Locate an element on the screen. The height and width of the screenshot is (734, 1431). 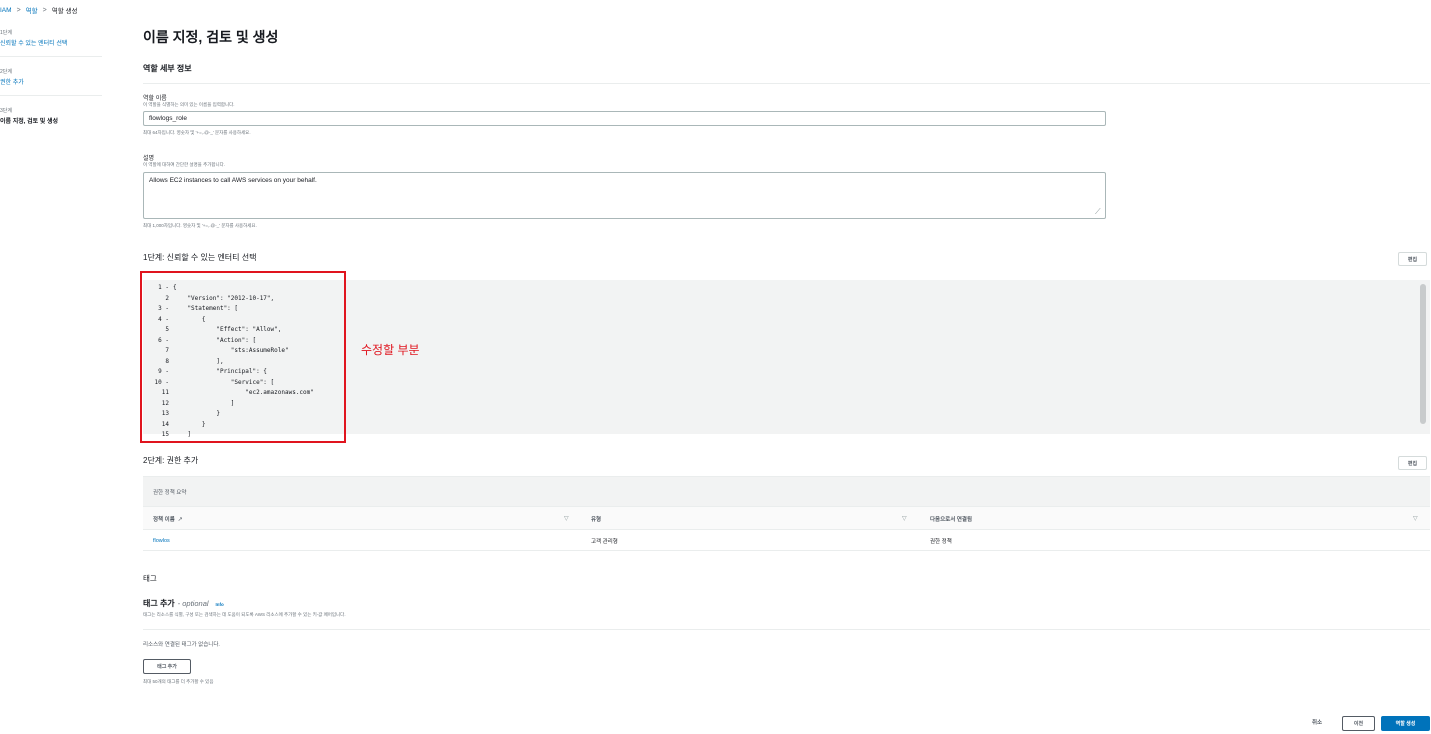
step-title-link: 신뢰할 수 있는 엔터티 선택 is located at coordinates (51, 42).